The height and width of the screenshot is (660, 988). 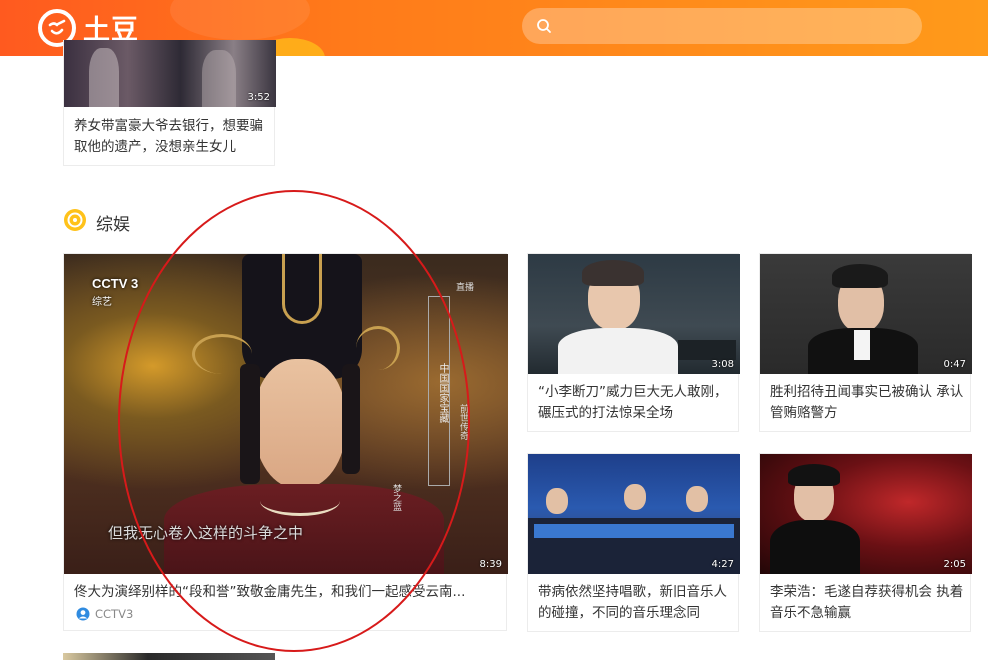 I want to click on video-subtitle: 但我无心卷入这样的斗争之中, so click(x=206, y=533).